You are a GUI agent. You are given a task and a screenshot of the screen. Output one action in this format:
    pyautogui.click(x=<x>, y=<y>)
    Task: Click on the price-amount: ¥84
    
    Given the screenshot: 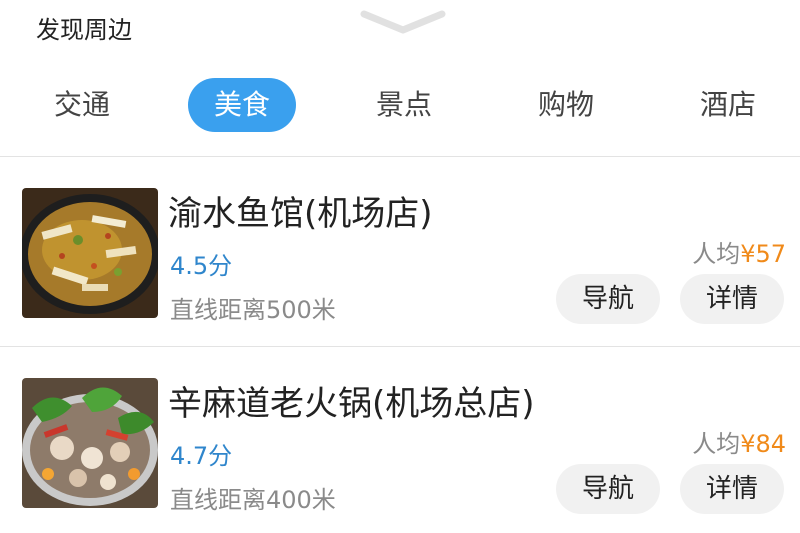 What is the action you would take?
    pyautogui.click(x=763, y=444)
    